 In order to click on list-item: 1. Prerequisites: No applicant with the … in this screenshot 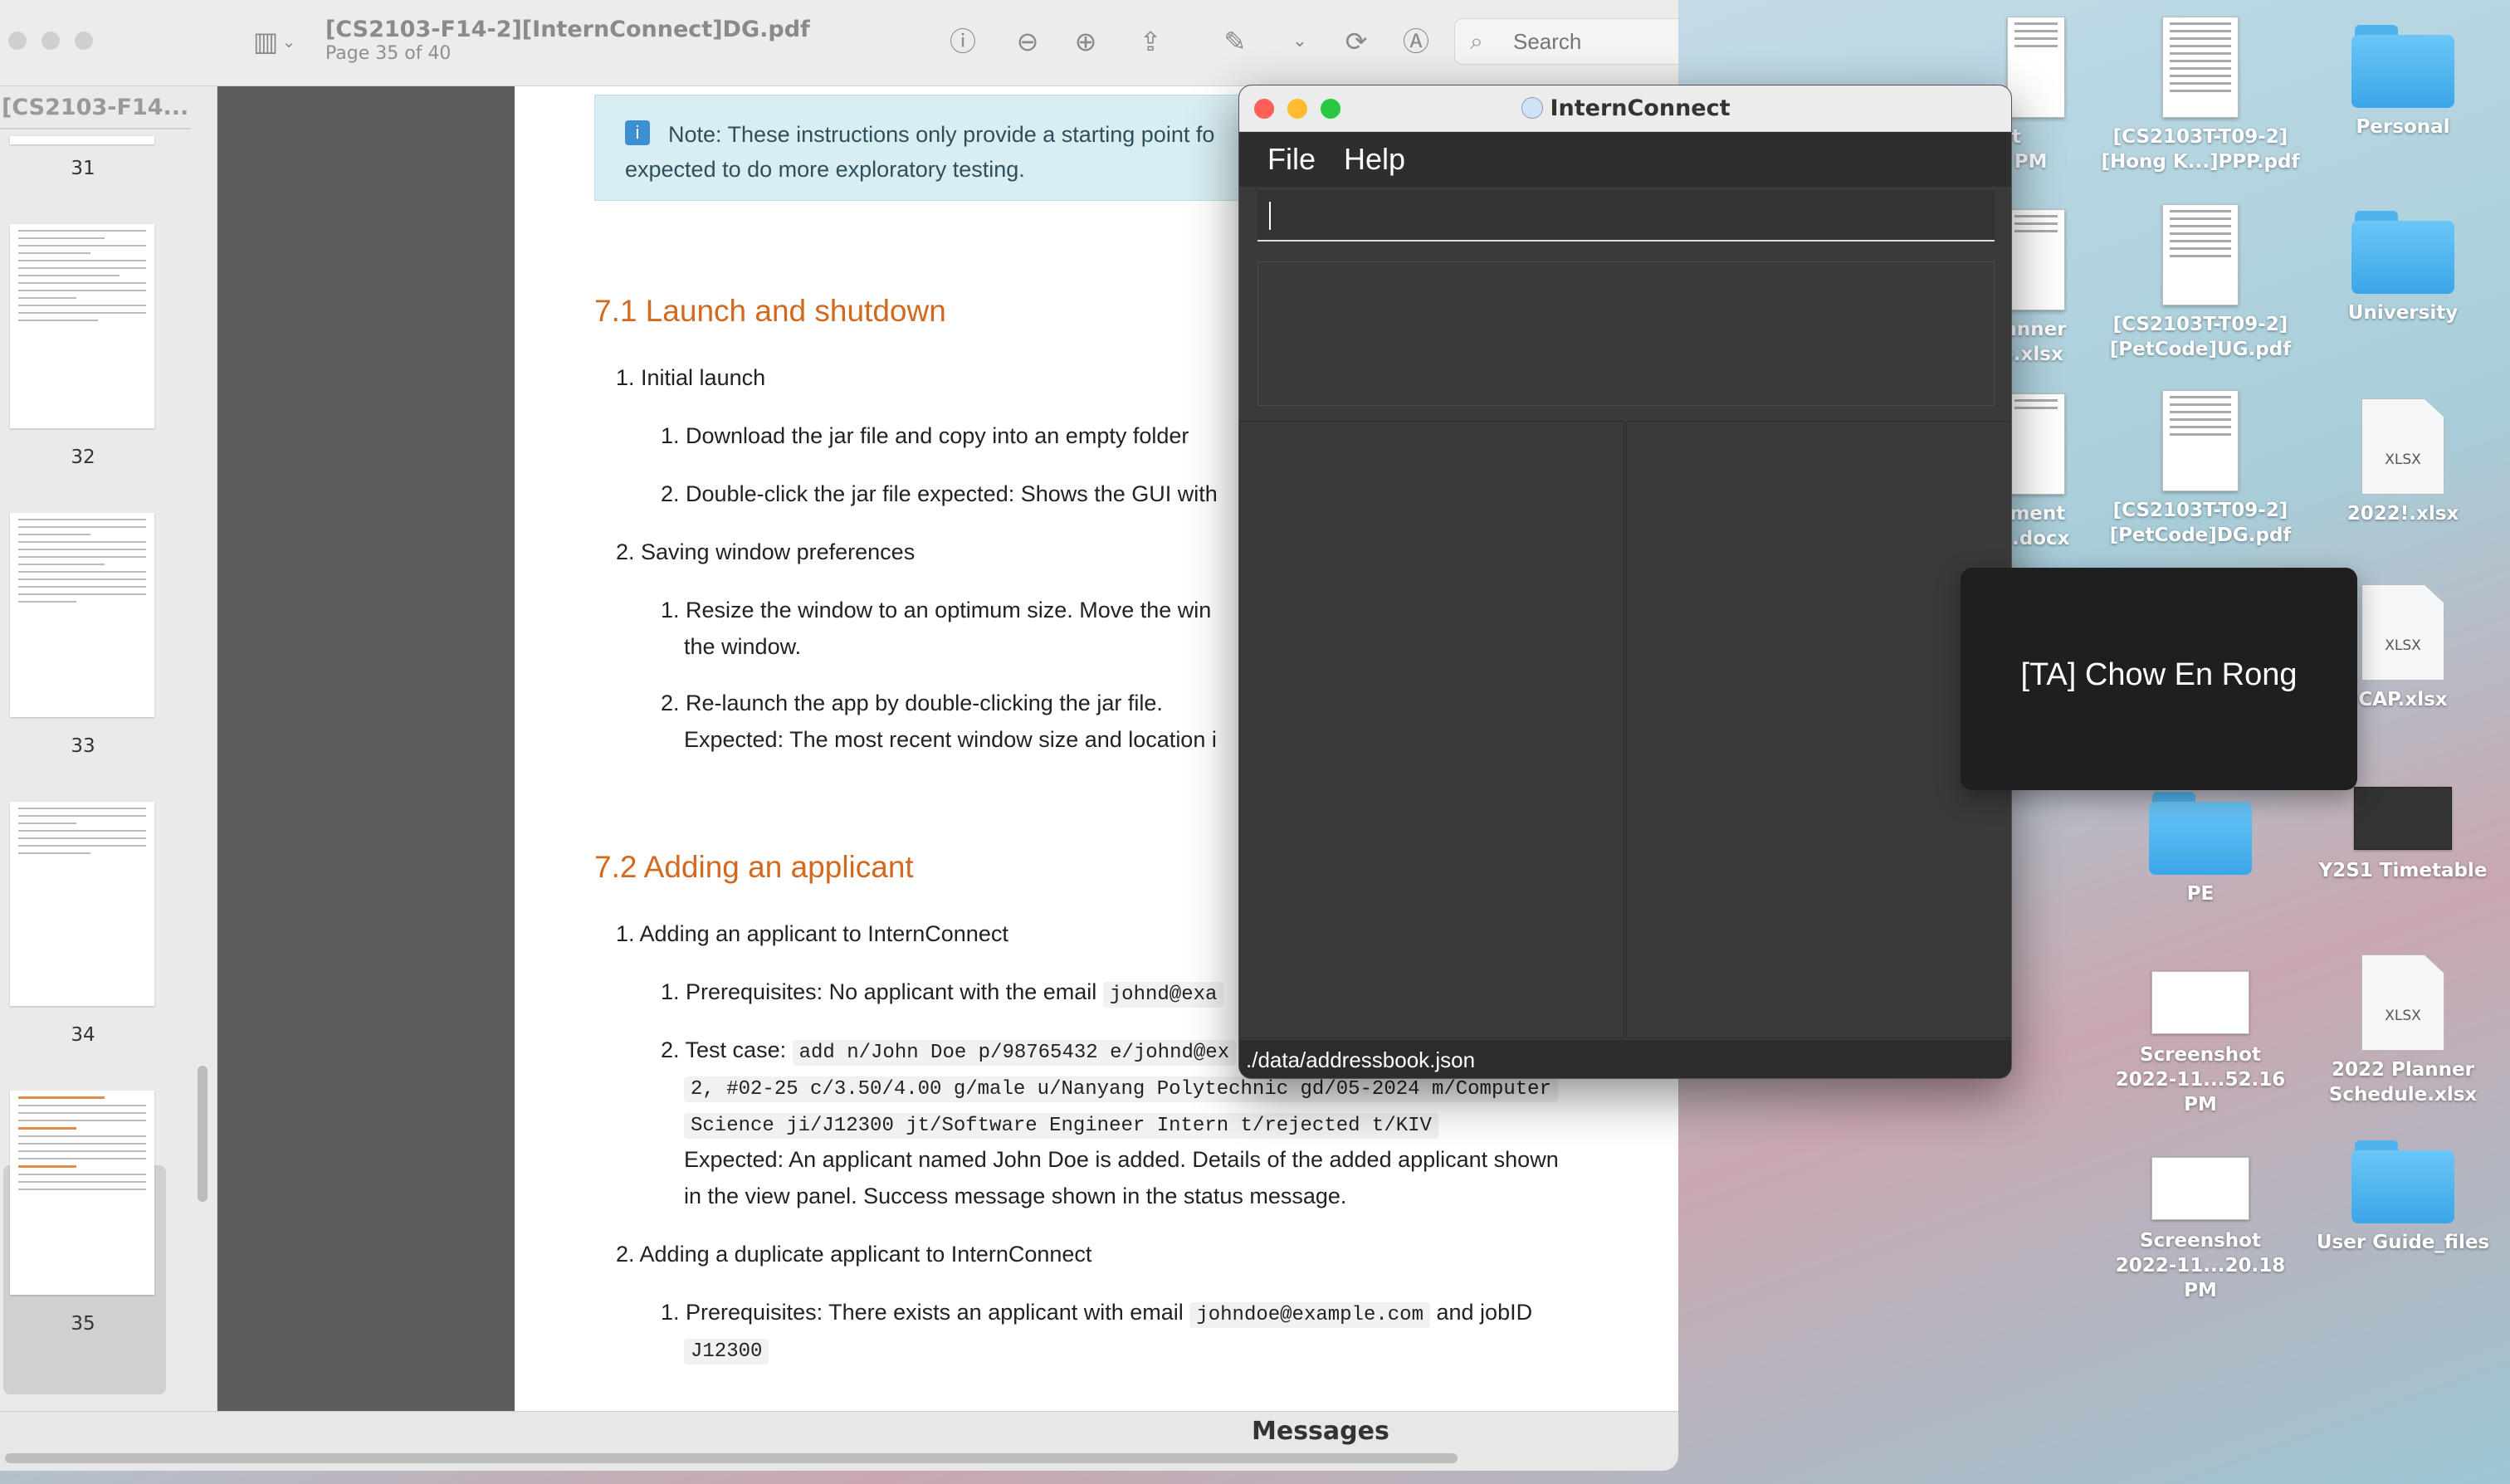, I will do `click(942, 994)`.